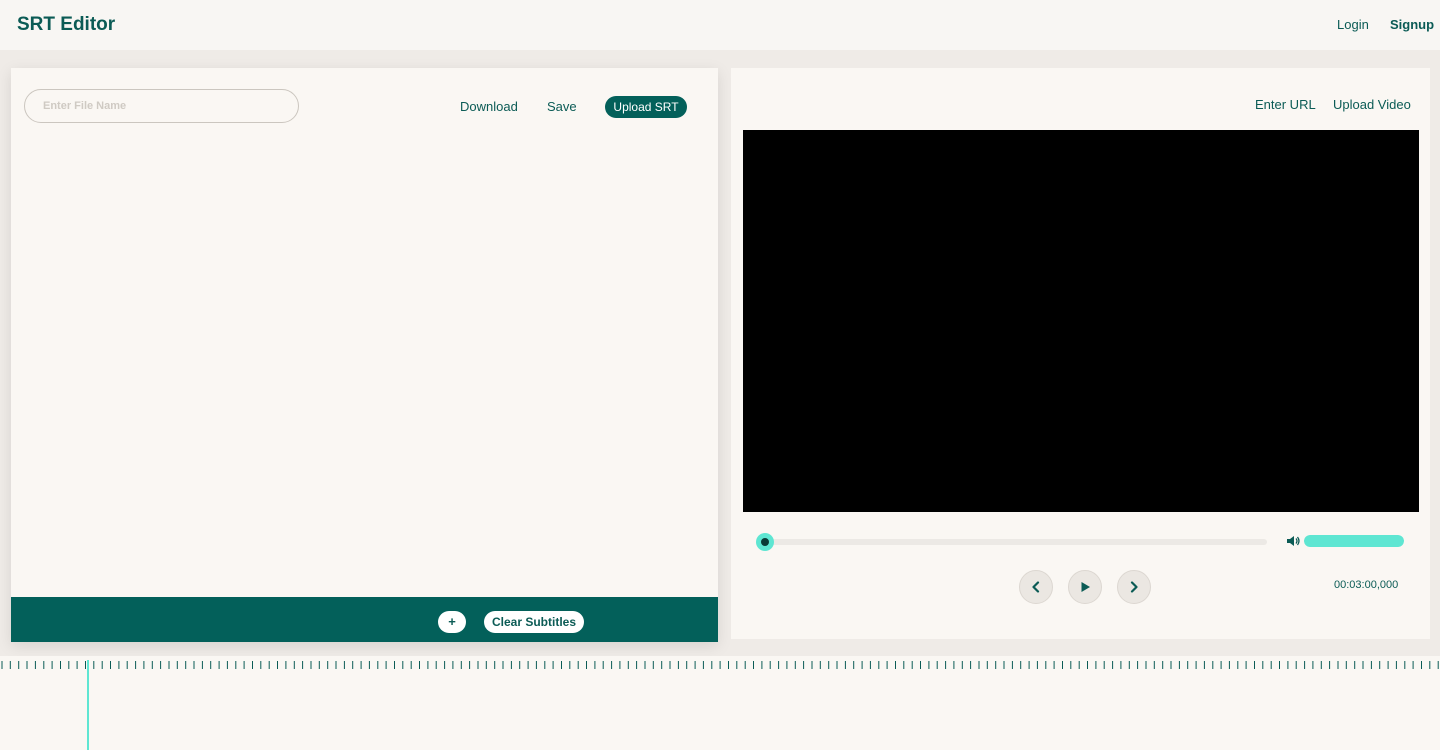  What do you see at coordinates (720, 665) in the screenshot?
I see `timeline-ruler` at bounding box center [720, 665].